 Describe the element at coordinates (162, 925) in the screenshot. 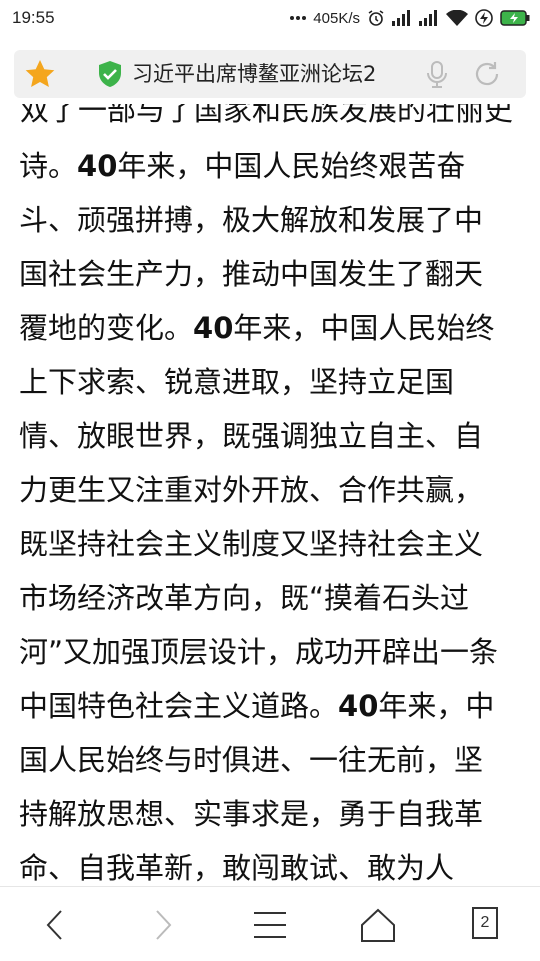

I see `forward-icon` at that location.